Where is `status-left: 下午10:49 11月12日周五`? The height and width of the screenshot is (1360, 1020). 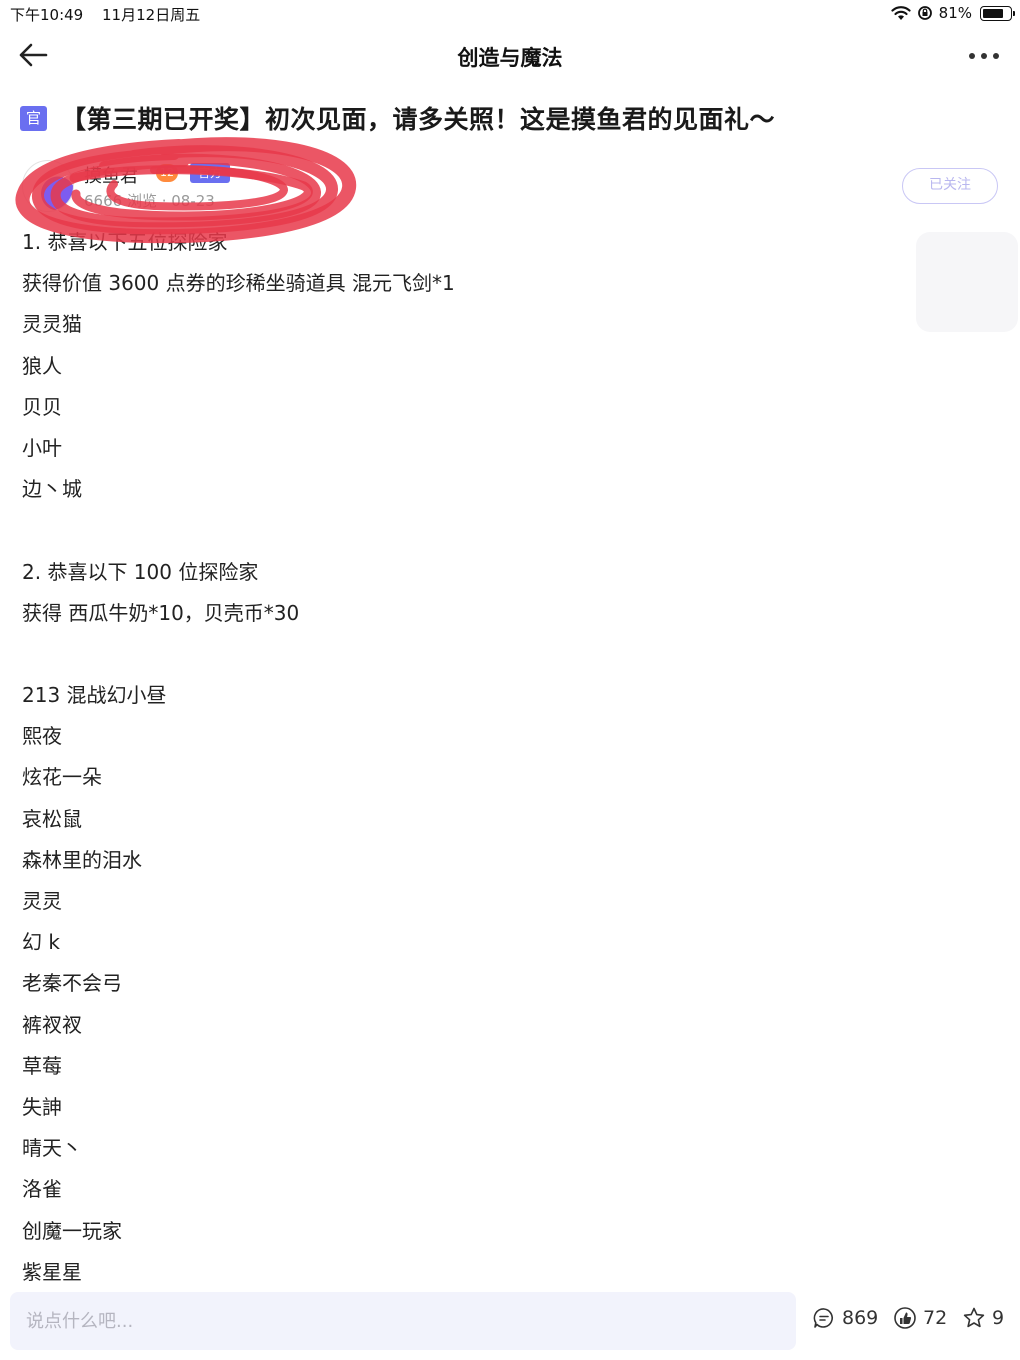
status-left: 下午10:49 11月12日周五 is located at coordinates (112, 14).